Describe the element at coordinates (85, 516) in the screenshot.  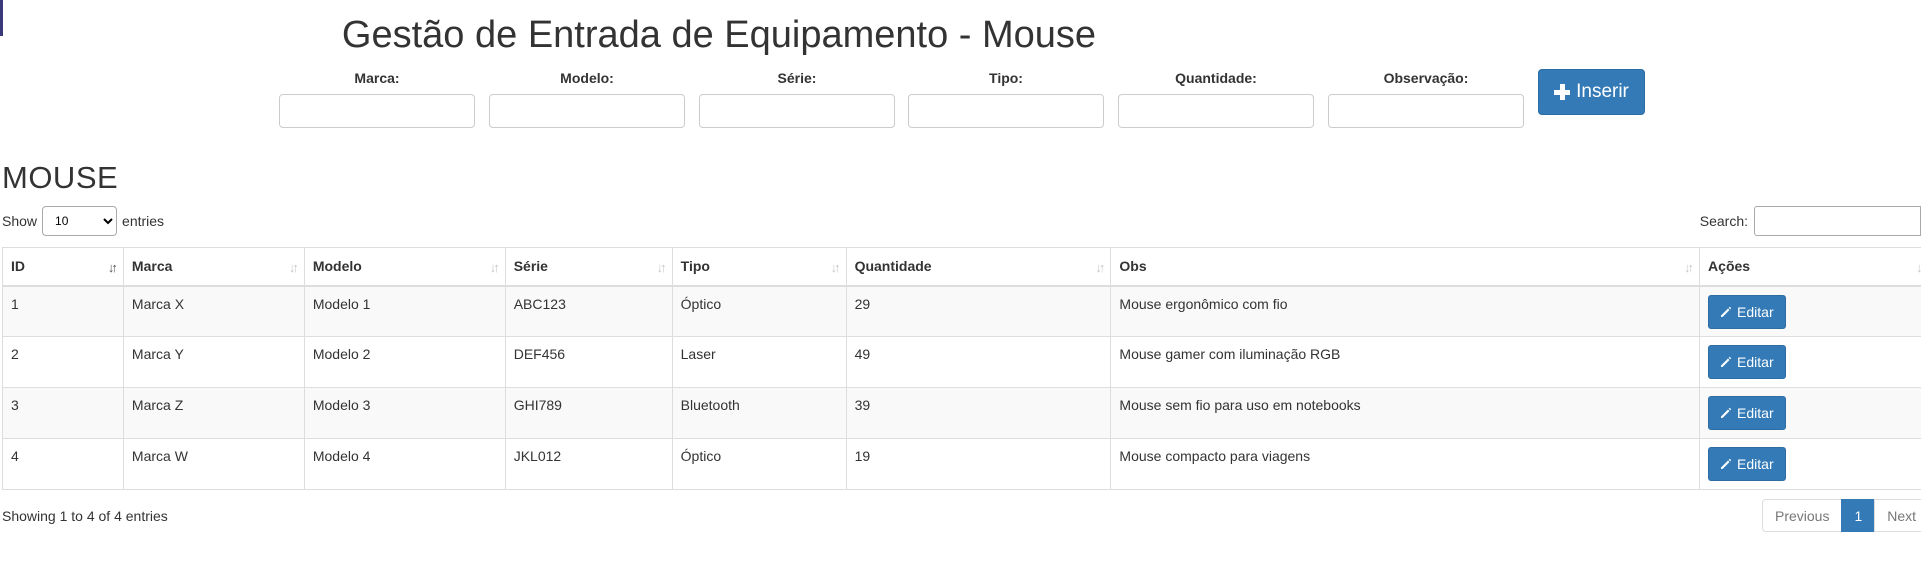
I see `table-info-text: Showing 1 to 4 of 4 entries` at that location.